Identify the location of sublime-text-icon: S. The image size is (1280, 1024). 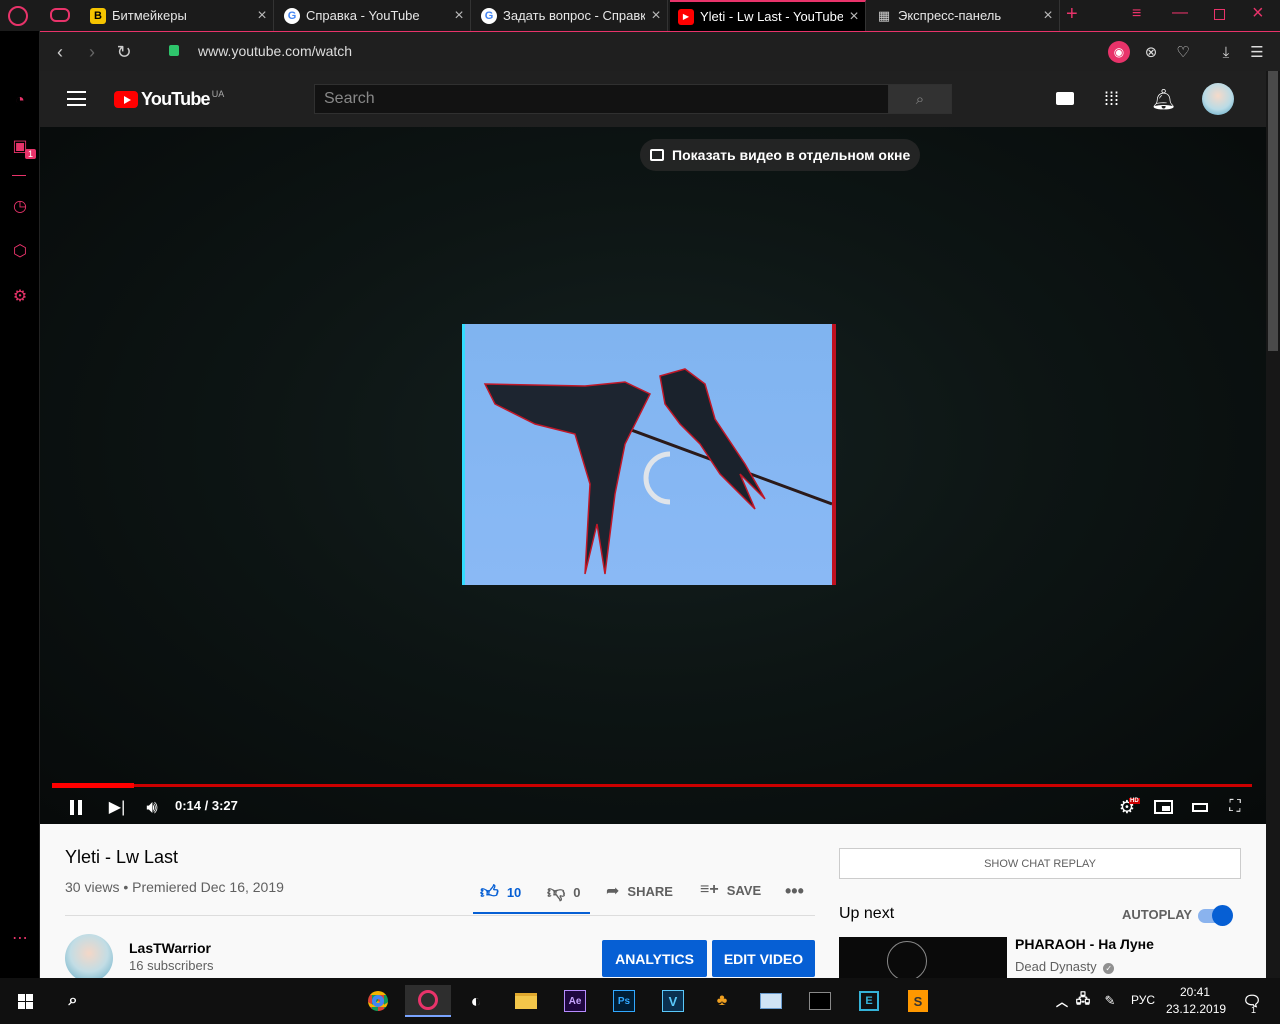
(918, 1001).